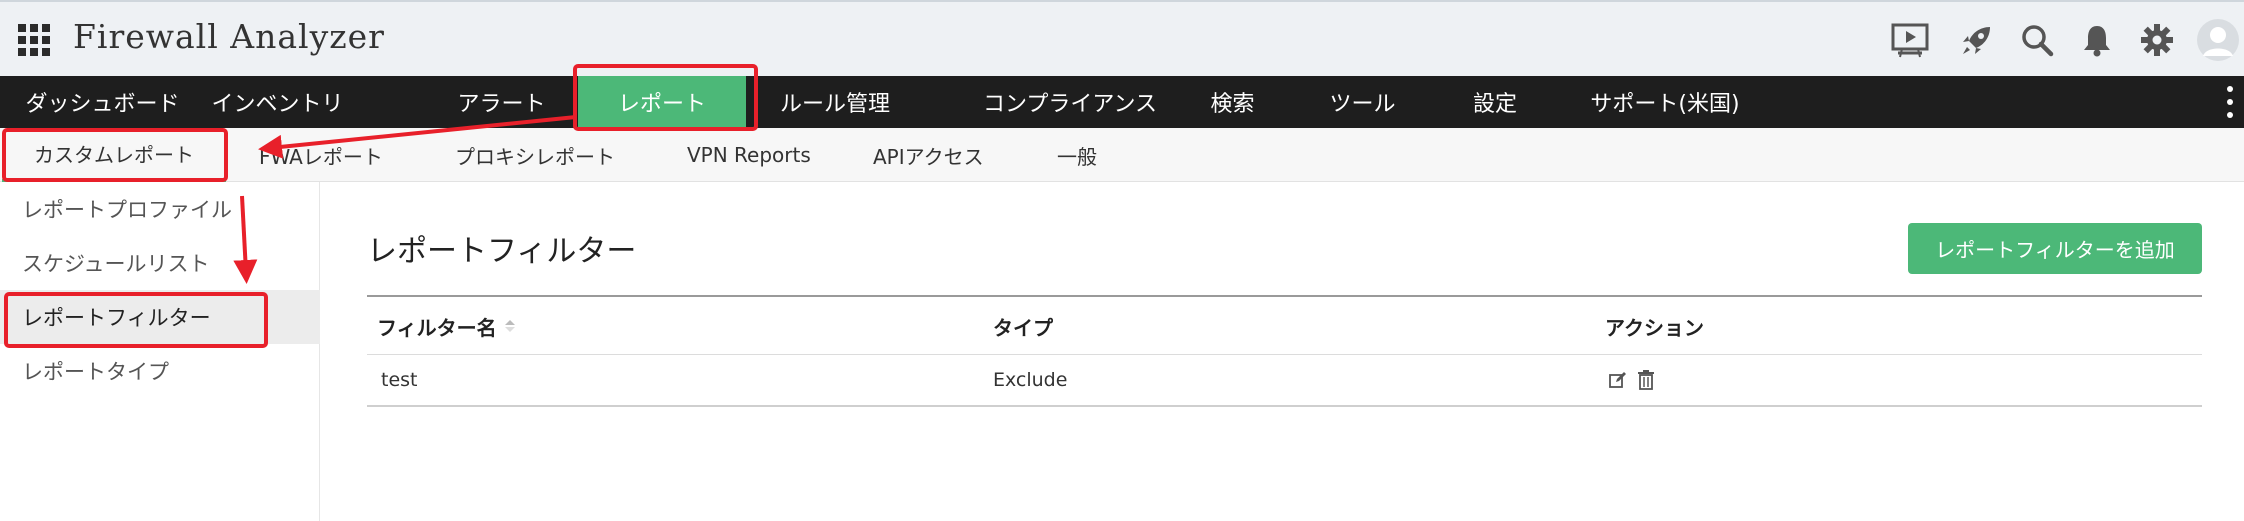 Image resolution: width=2244 pixels, height=521 pixels. What do you see at coordinates (160, 317) in the screenshot?
I see `sidebar-item-report-filter: レポートフィルター` at bounding box center [160, 317].